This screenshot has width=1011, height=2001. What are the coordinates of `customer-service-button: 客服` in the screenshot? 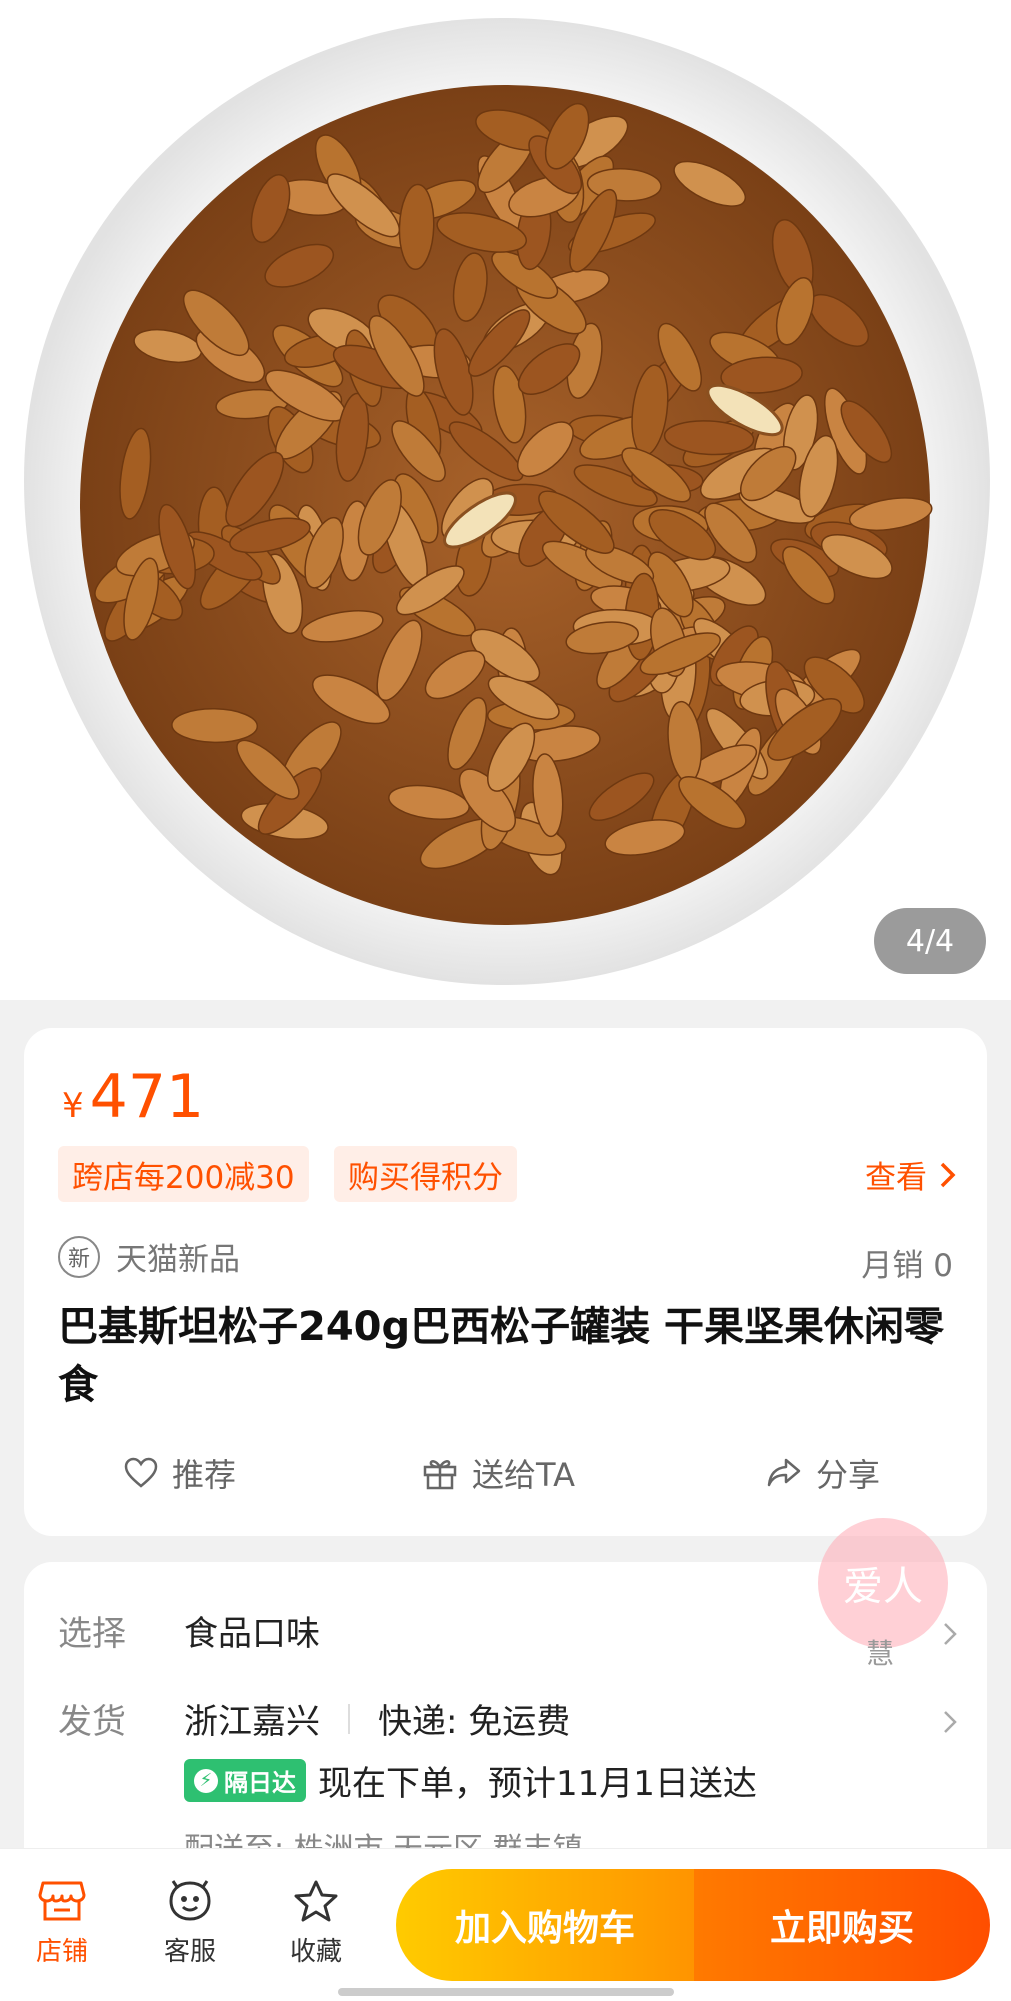 It's located at (190, 1923).